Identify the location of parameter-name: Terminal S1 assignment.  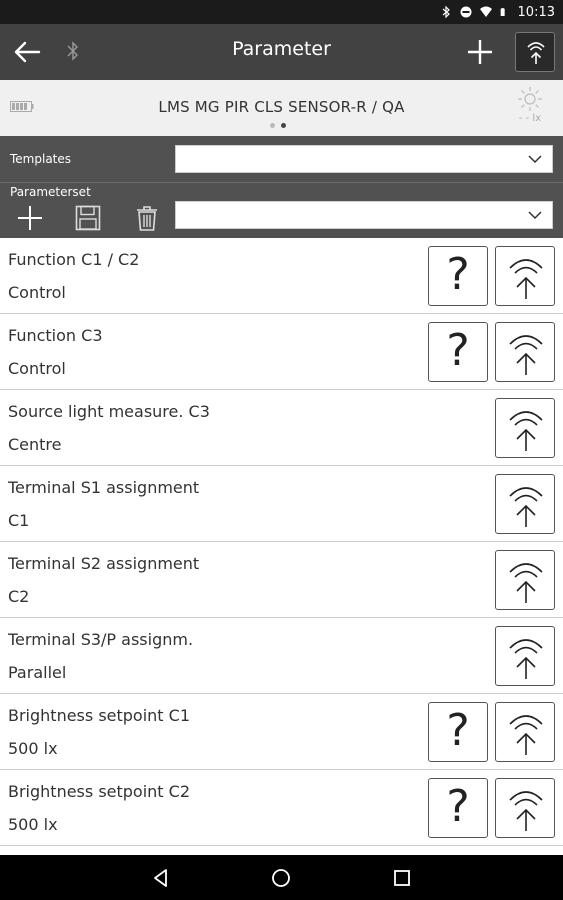
(104, 487).